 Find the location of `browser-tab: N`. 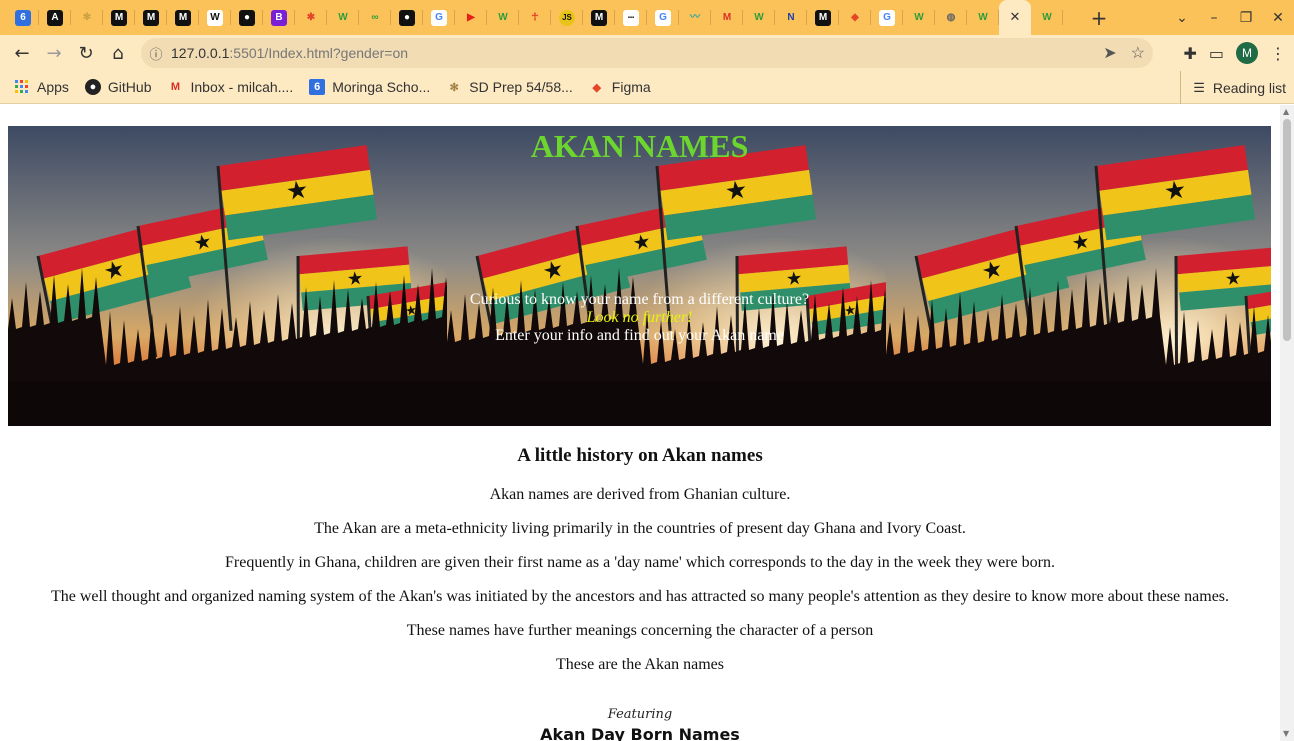

browser-tab: N is located at coordinates (791, 17).